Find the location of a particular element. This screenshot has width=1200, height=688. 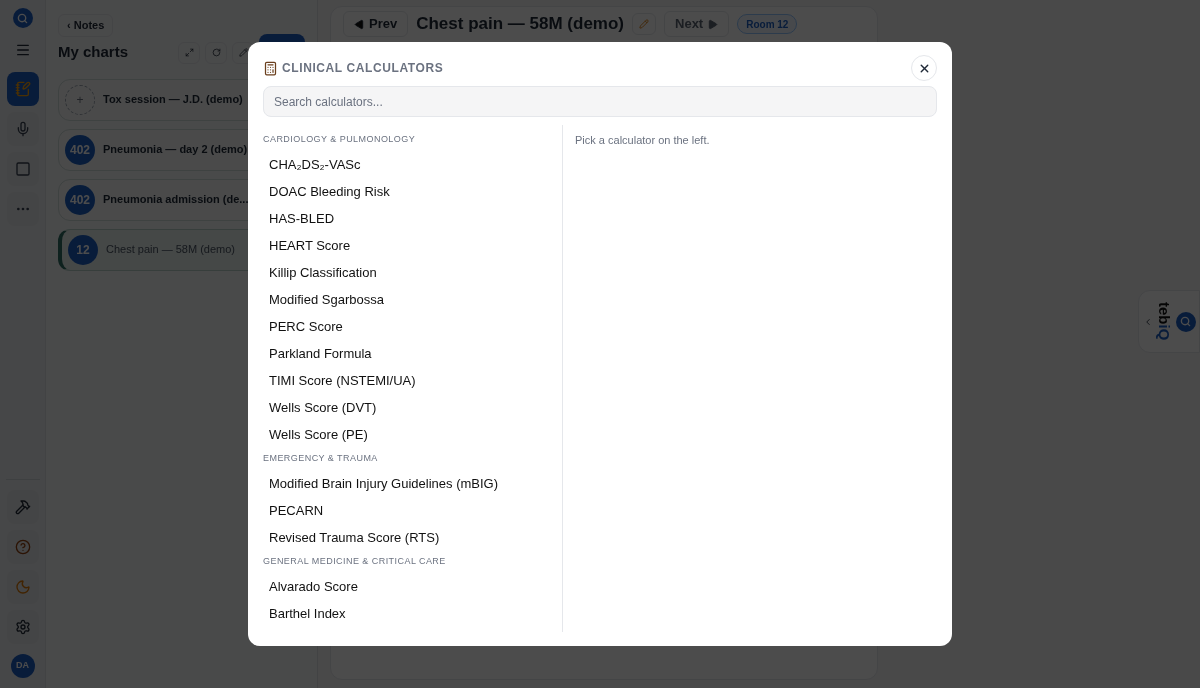

chart-title: Tox session — J.D. (demo) is located at coordinates (173, 100).